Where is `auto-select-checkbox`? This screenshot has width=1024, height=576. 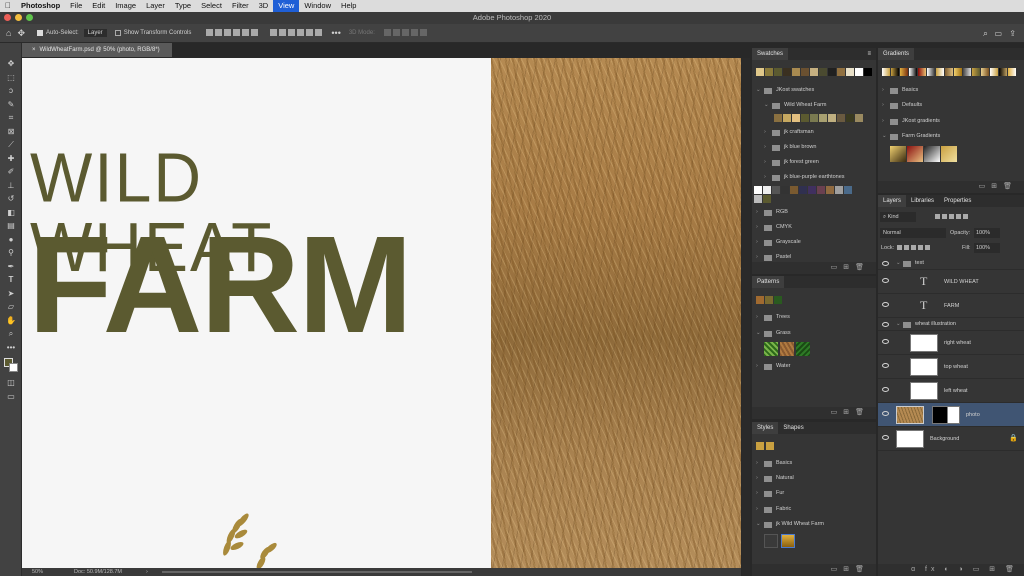
auto-select-checkbox is located at coordinates (39, 33).